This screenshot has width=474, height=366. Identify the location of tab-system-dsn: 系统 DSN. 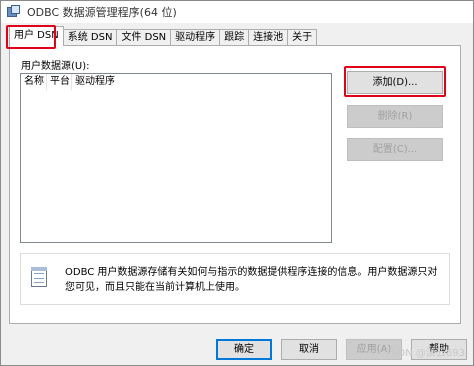
(90, 37).